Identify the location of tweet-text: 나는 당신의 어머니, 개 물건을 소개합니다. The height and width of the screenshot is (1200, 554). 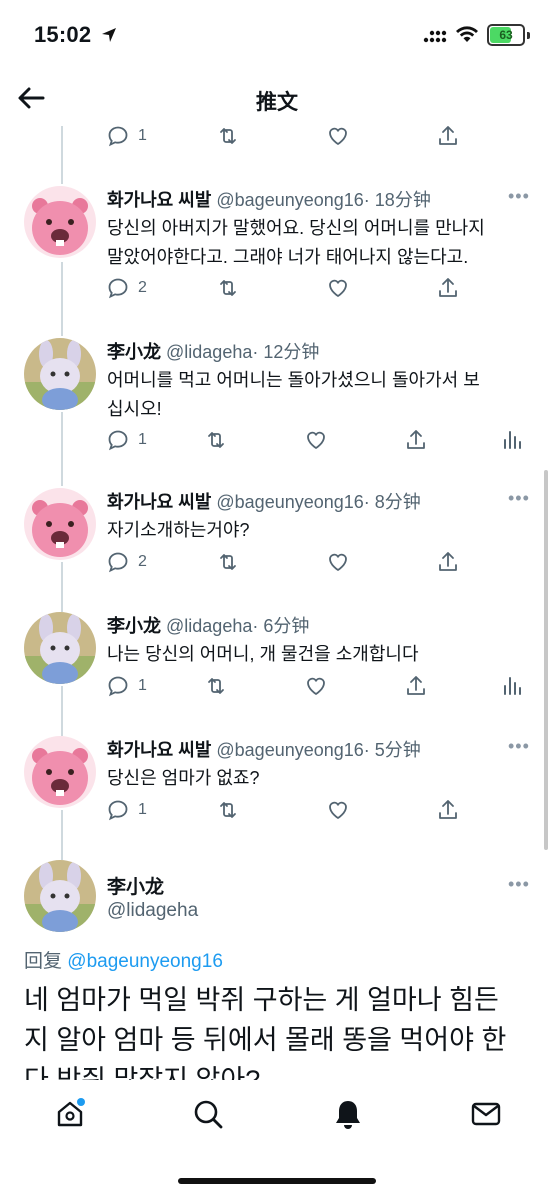
(263, 654).